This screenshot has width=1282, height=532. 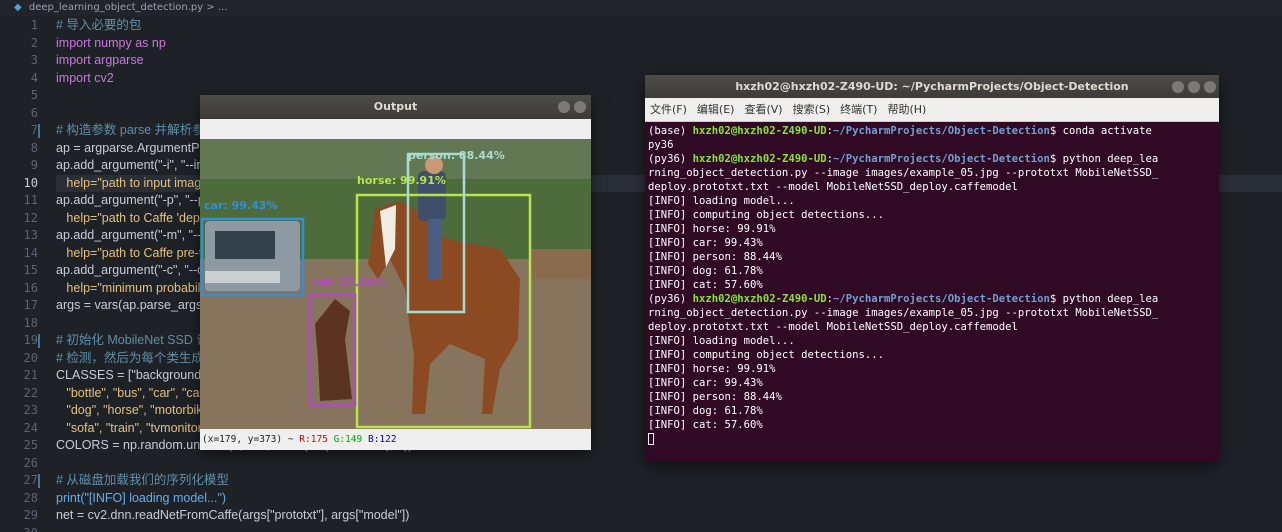 What do you see at coordinates (30, 322) in the screenshot?
I see `line-number: 18` at bounding box center [30, 322].